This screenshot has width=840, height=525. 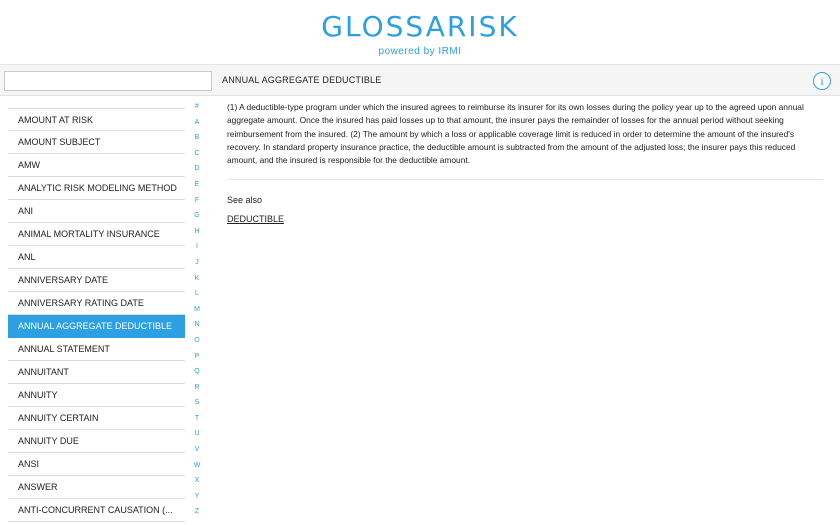 What do you see at coordinates (420, 26) in the screenshot?
I see `glossarisk-logo: GLOSSARISK` at bounding box center [420, 26].